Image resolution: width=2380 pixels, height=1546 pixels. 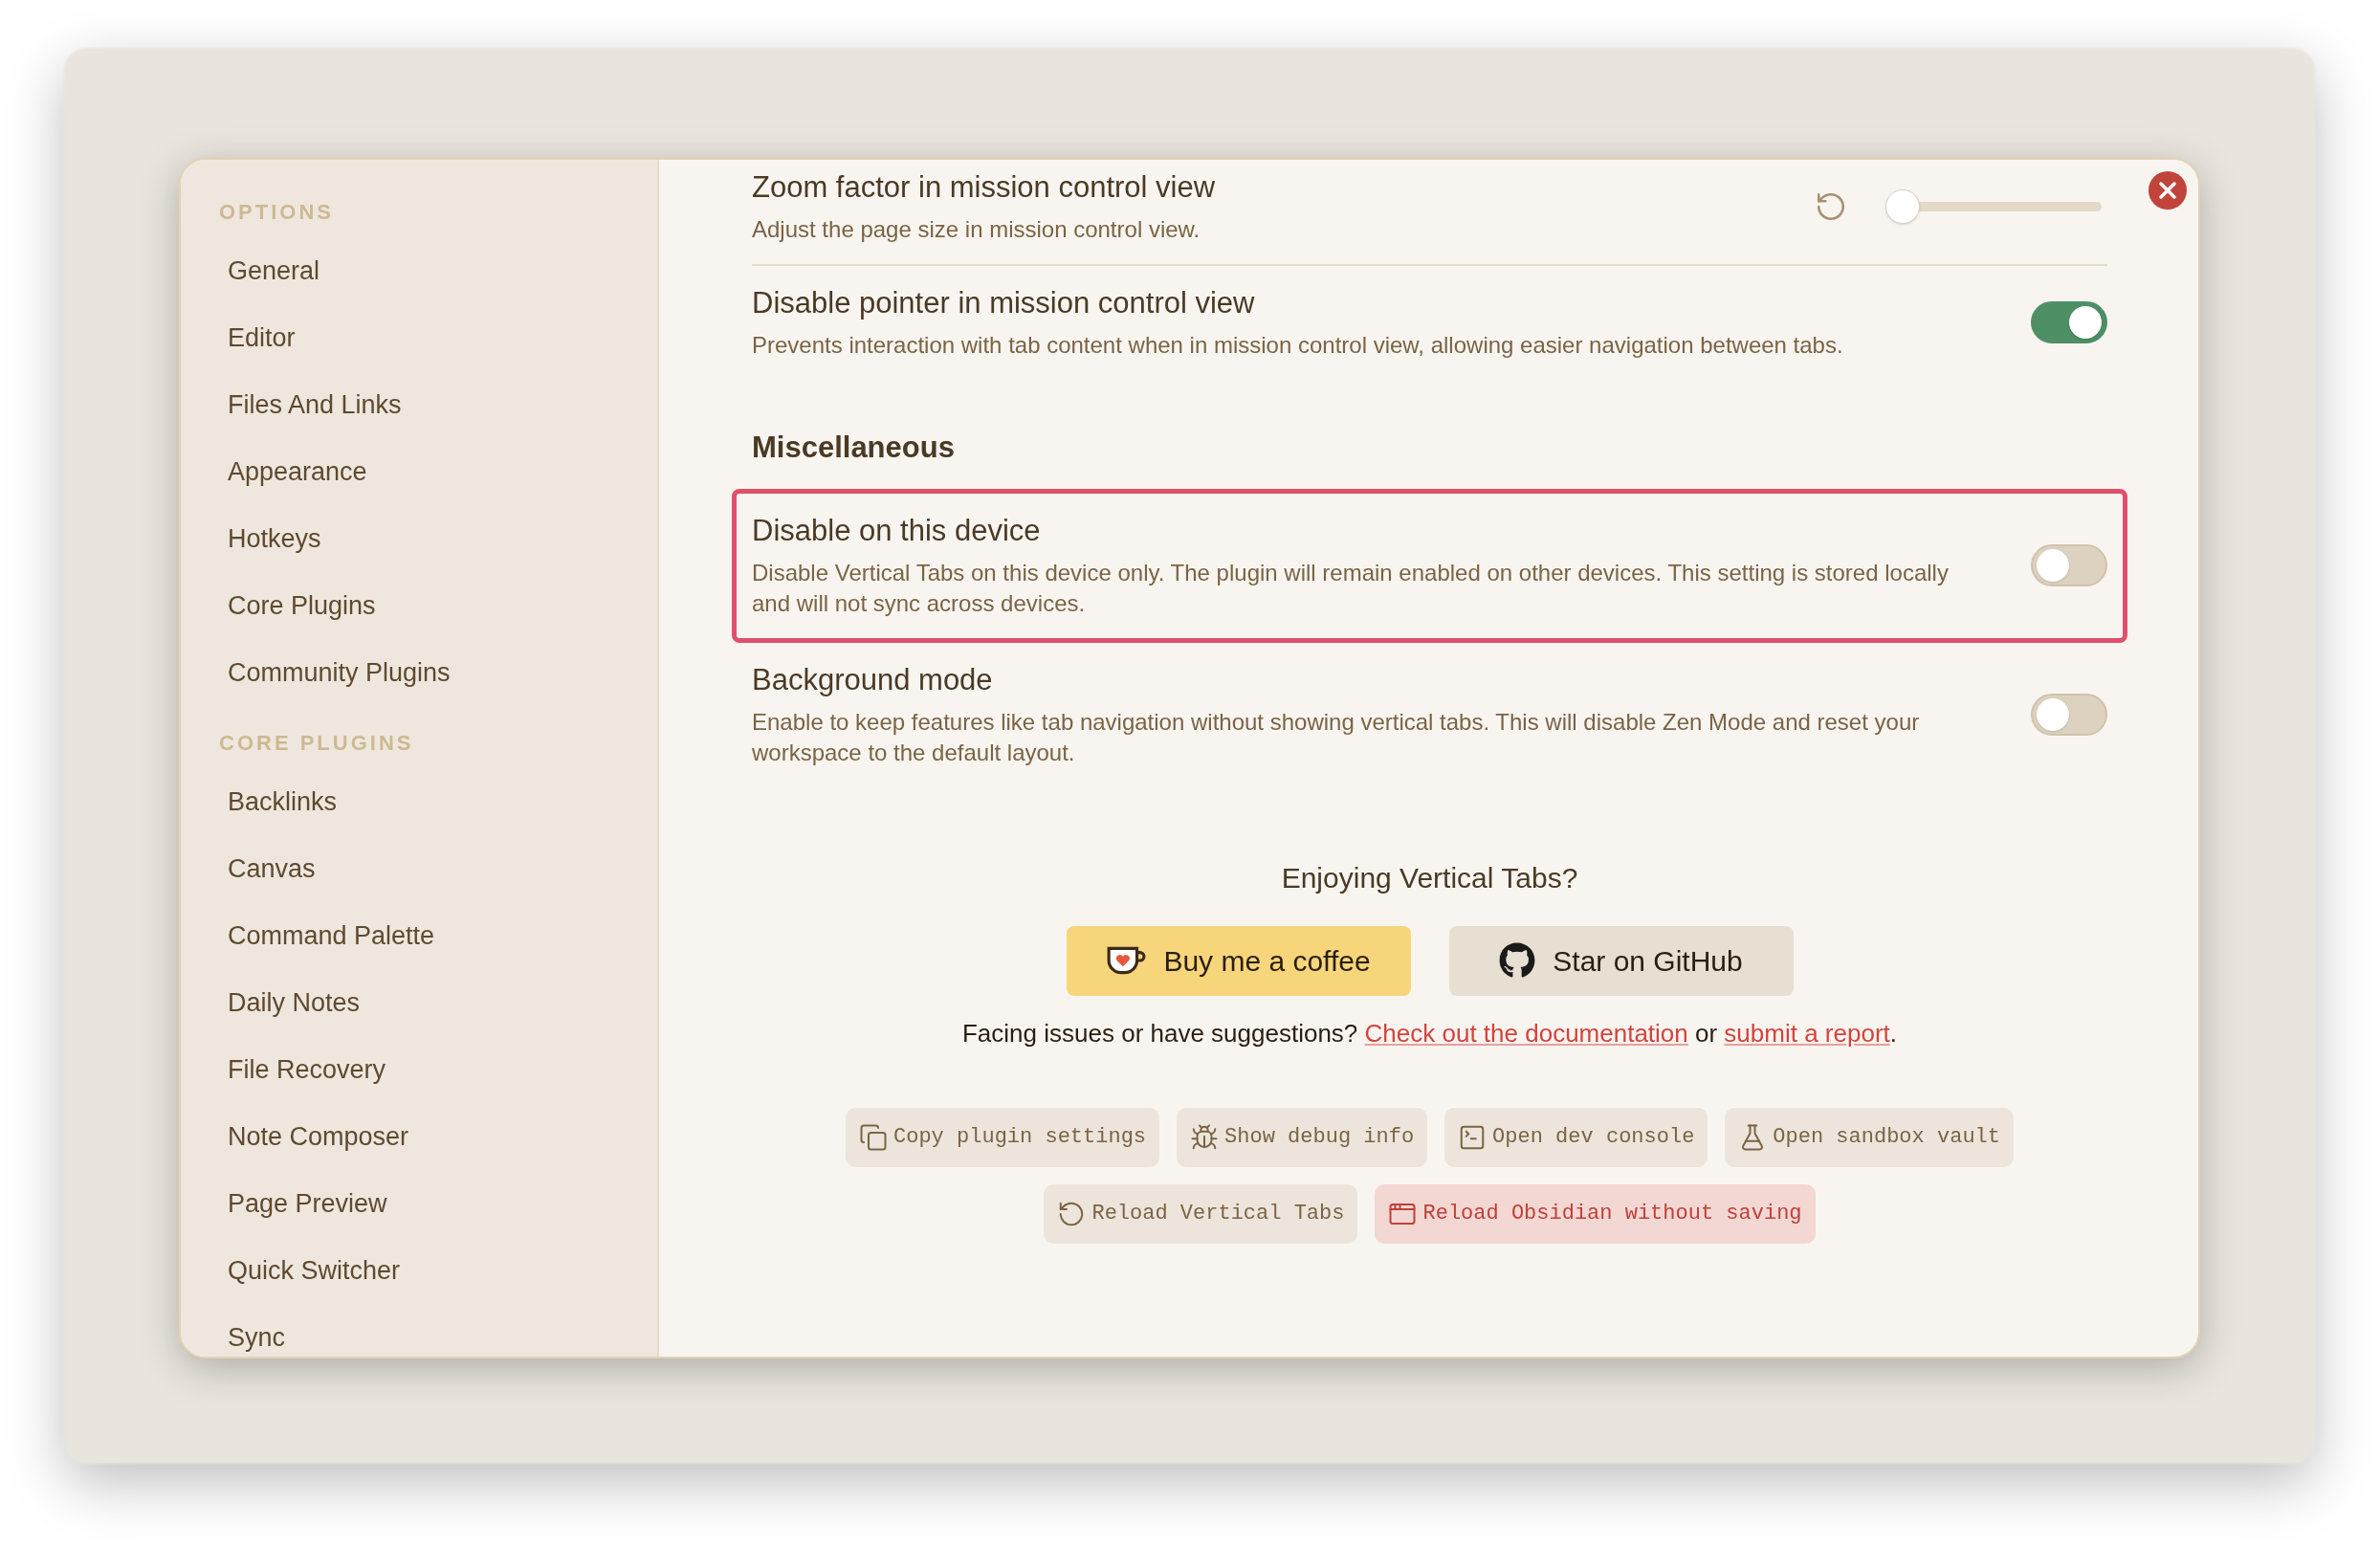 I want to click on sidebar-heading: CORE PLUGINS, so click(x=317, y=743).